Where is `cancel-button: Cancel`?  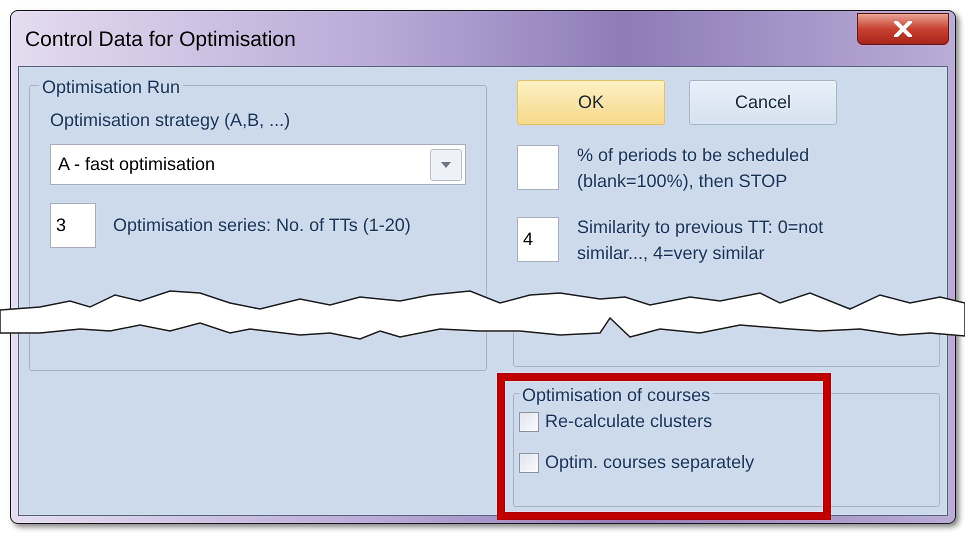 cancel-button: Cancel is located at coordinates (763, 102).